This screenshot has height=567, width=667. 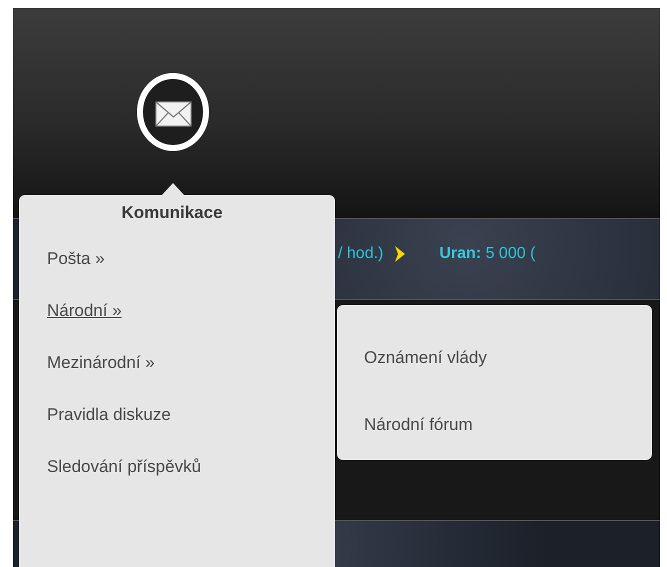 What do you see at coordinates (172, 213) in the screenshot?
I see `menu-title: Komunikace` at bounding box center [172, 213].